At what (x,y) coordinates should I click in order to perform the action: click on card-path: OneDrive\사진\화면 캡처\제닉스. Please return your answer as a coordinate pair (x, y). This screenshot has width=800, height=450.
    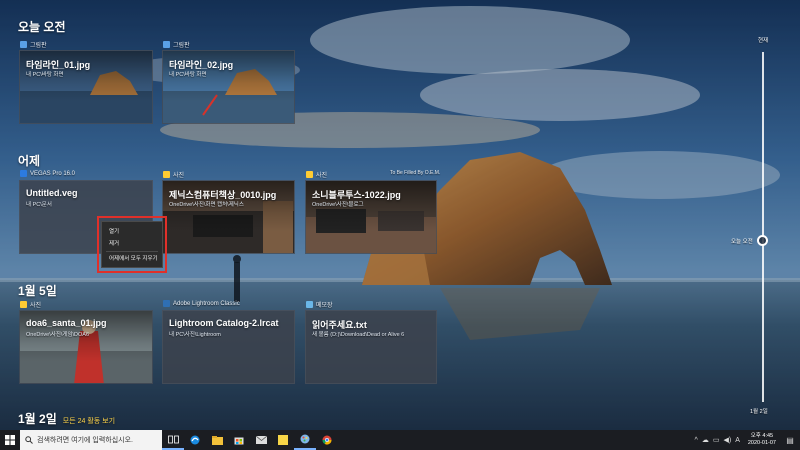
    Looking at the image, I should click on (206, 205).